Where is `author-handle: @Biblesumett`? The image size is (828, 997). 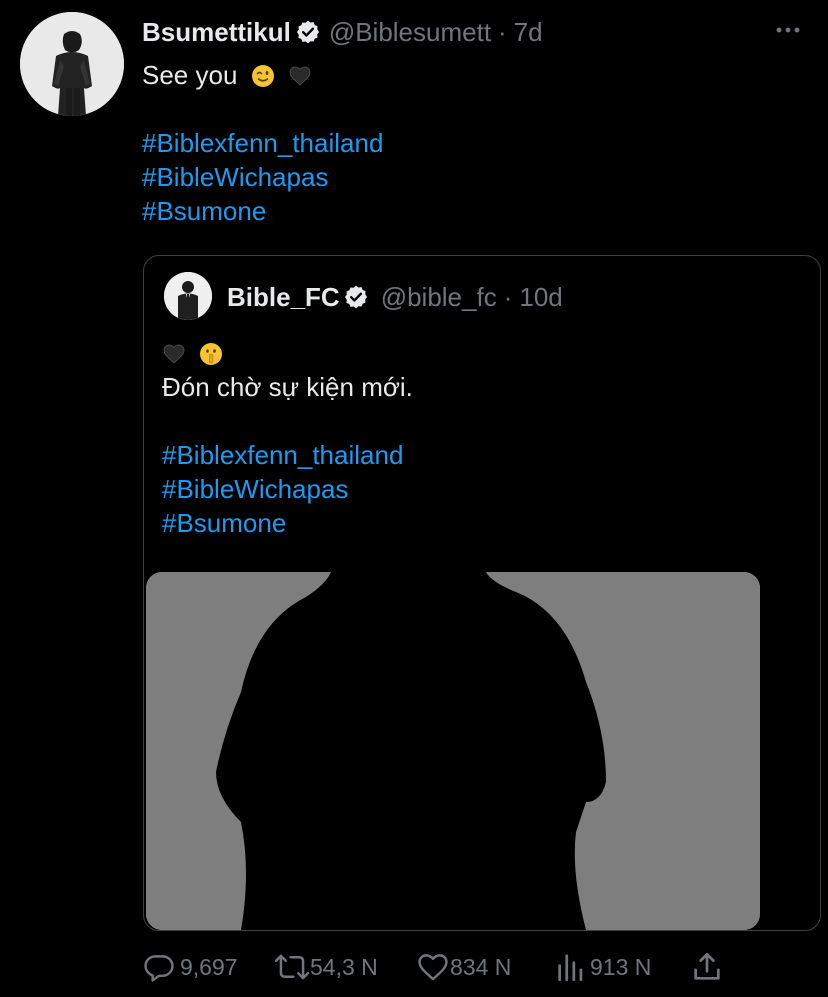 author-handle: @Biblesumett is located at coordinates (410, 32).